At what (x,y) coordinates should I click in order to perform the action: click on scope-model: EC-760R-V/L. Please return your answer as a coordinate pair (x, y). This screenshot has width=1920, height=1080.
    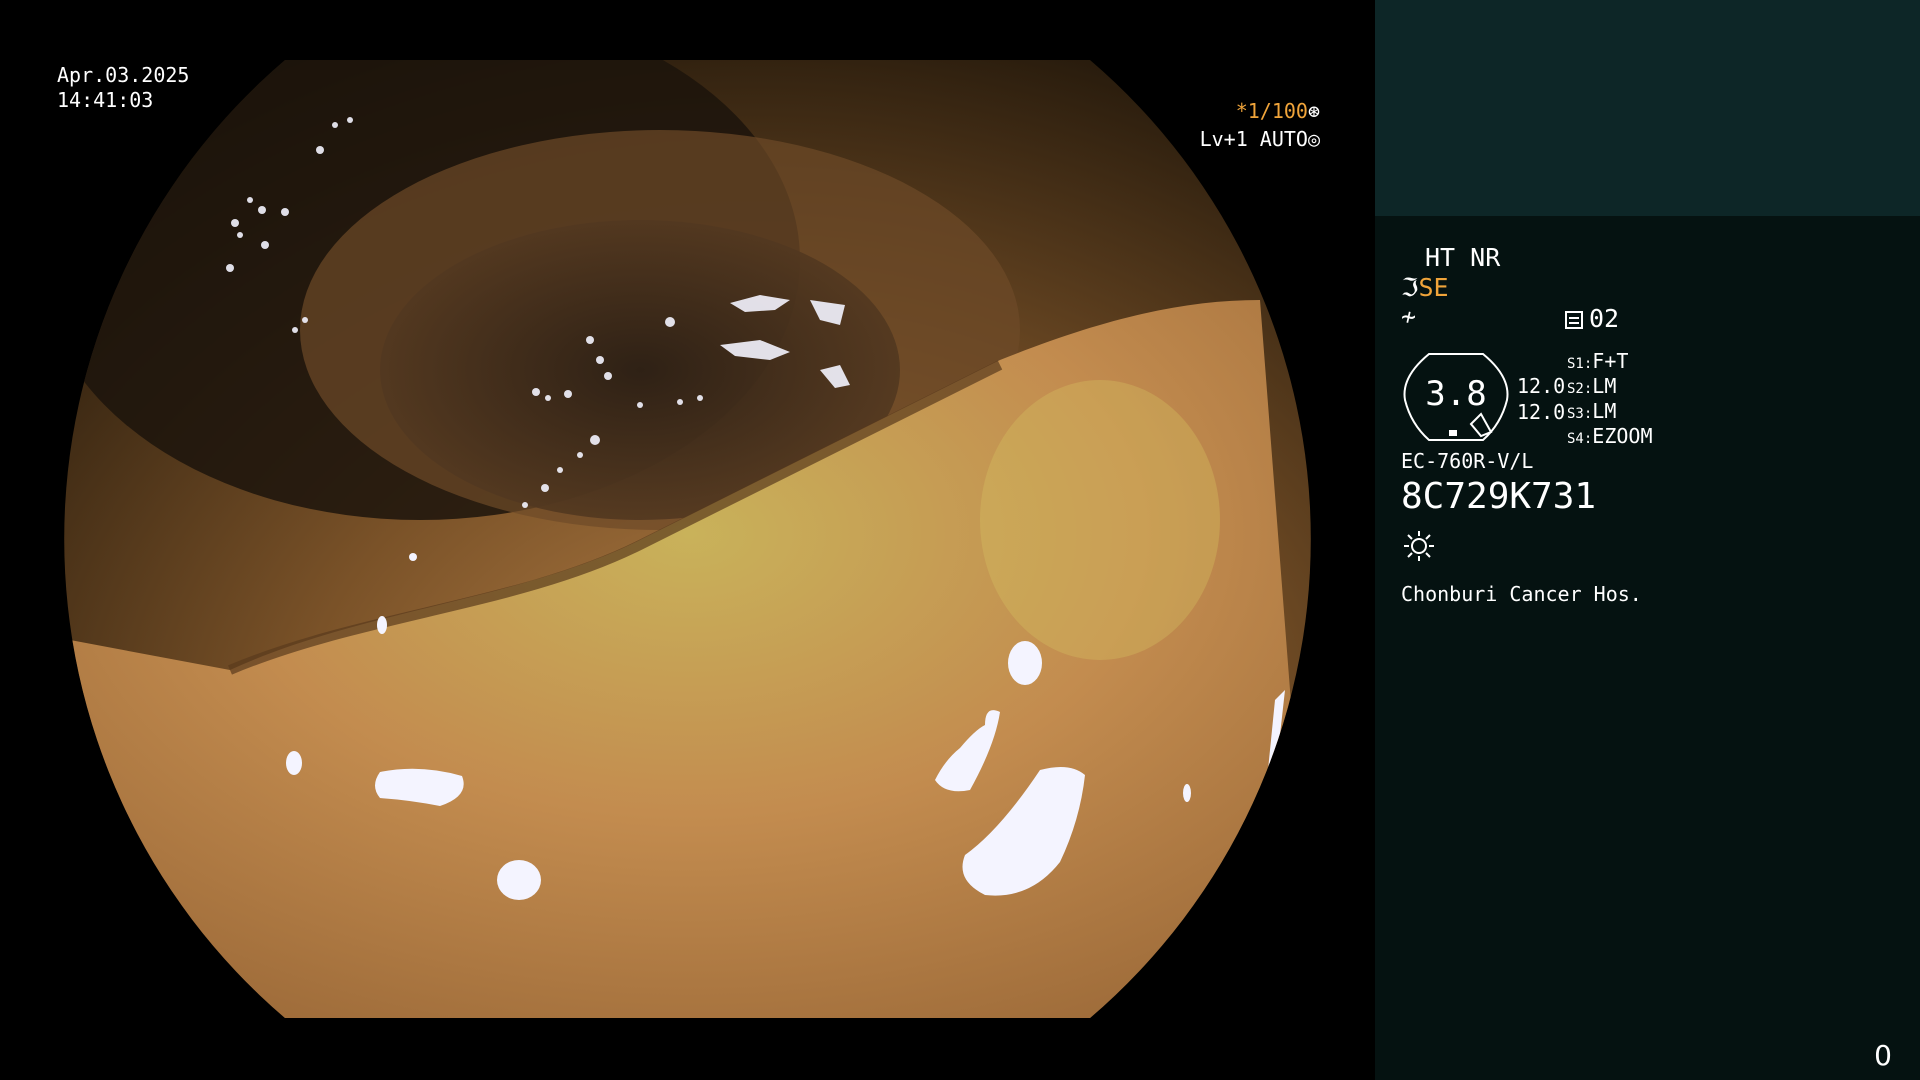
    Looking at the image, I should click on (1467, 461).